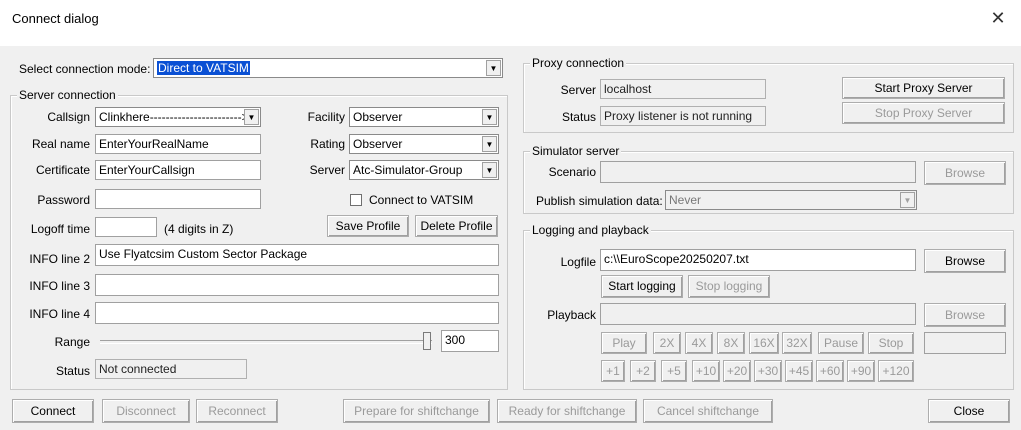 The height and width of the screenshot is (430, 1021). Describe the element at coordinates (356, 200) in the screenshot. I see `connect-vatsim-checkbox` at that location.